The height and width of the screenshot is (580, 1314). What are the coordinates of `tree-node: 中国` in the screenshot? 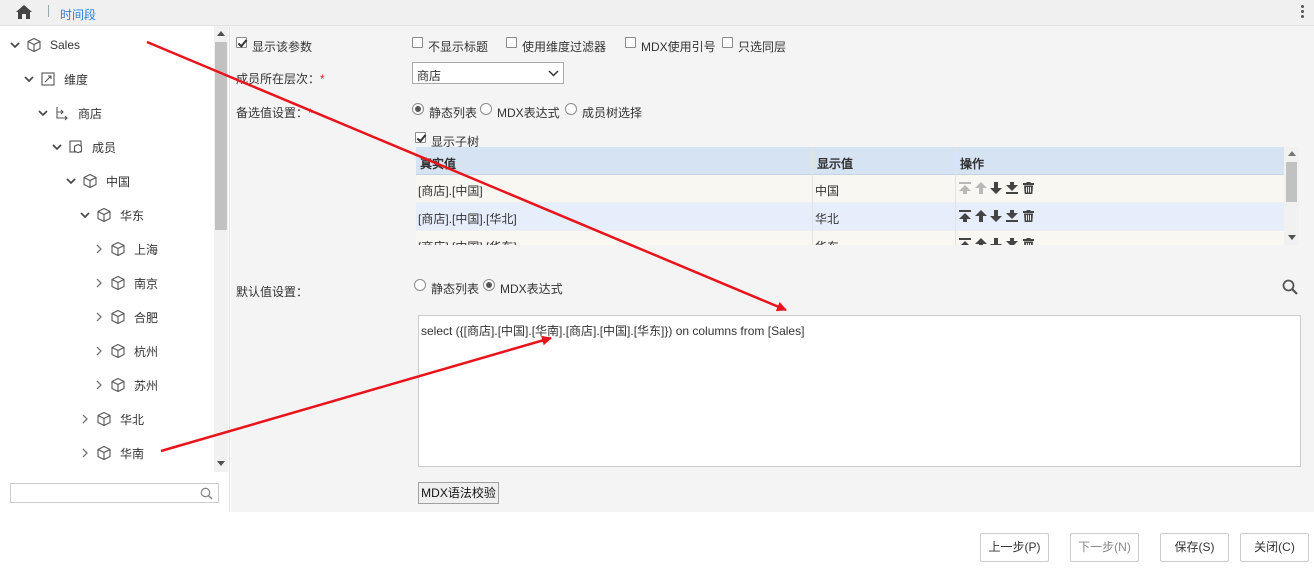 It's located at (97, 181).